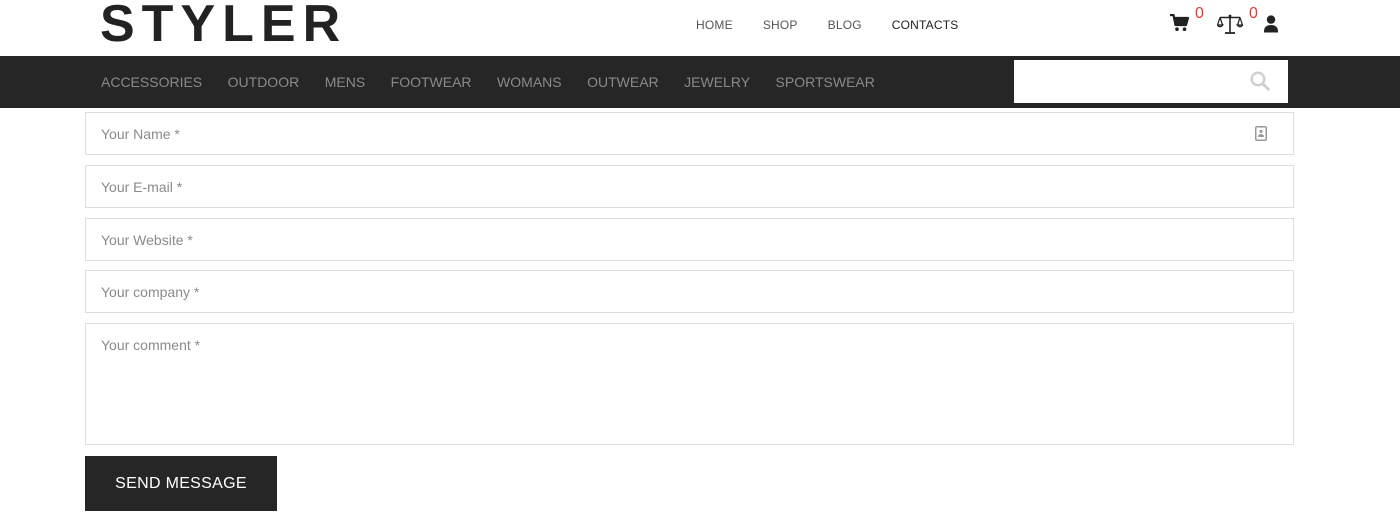 Image resolution: width=1400 pixels, height=515 pixels. What do you see at coordinates (623, 82) in the screenshot?
I see `category-outwear: OUTWEAR` at bounding box center [623, 82].